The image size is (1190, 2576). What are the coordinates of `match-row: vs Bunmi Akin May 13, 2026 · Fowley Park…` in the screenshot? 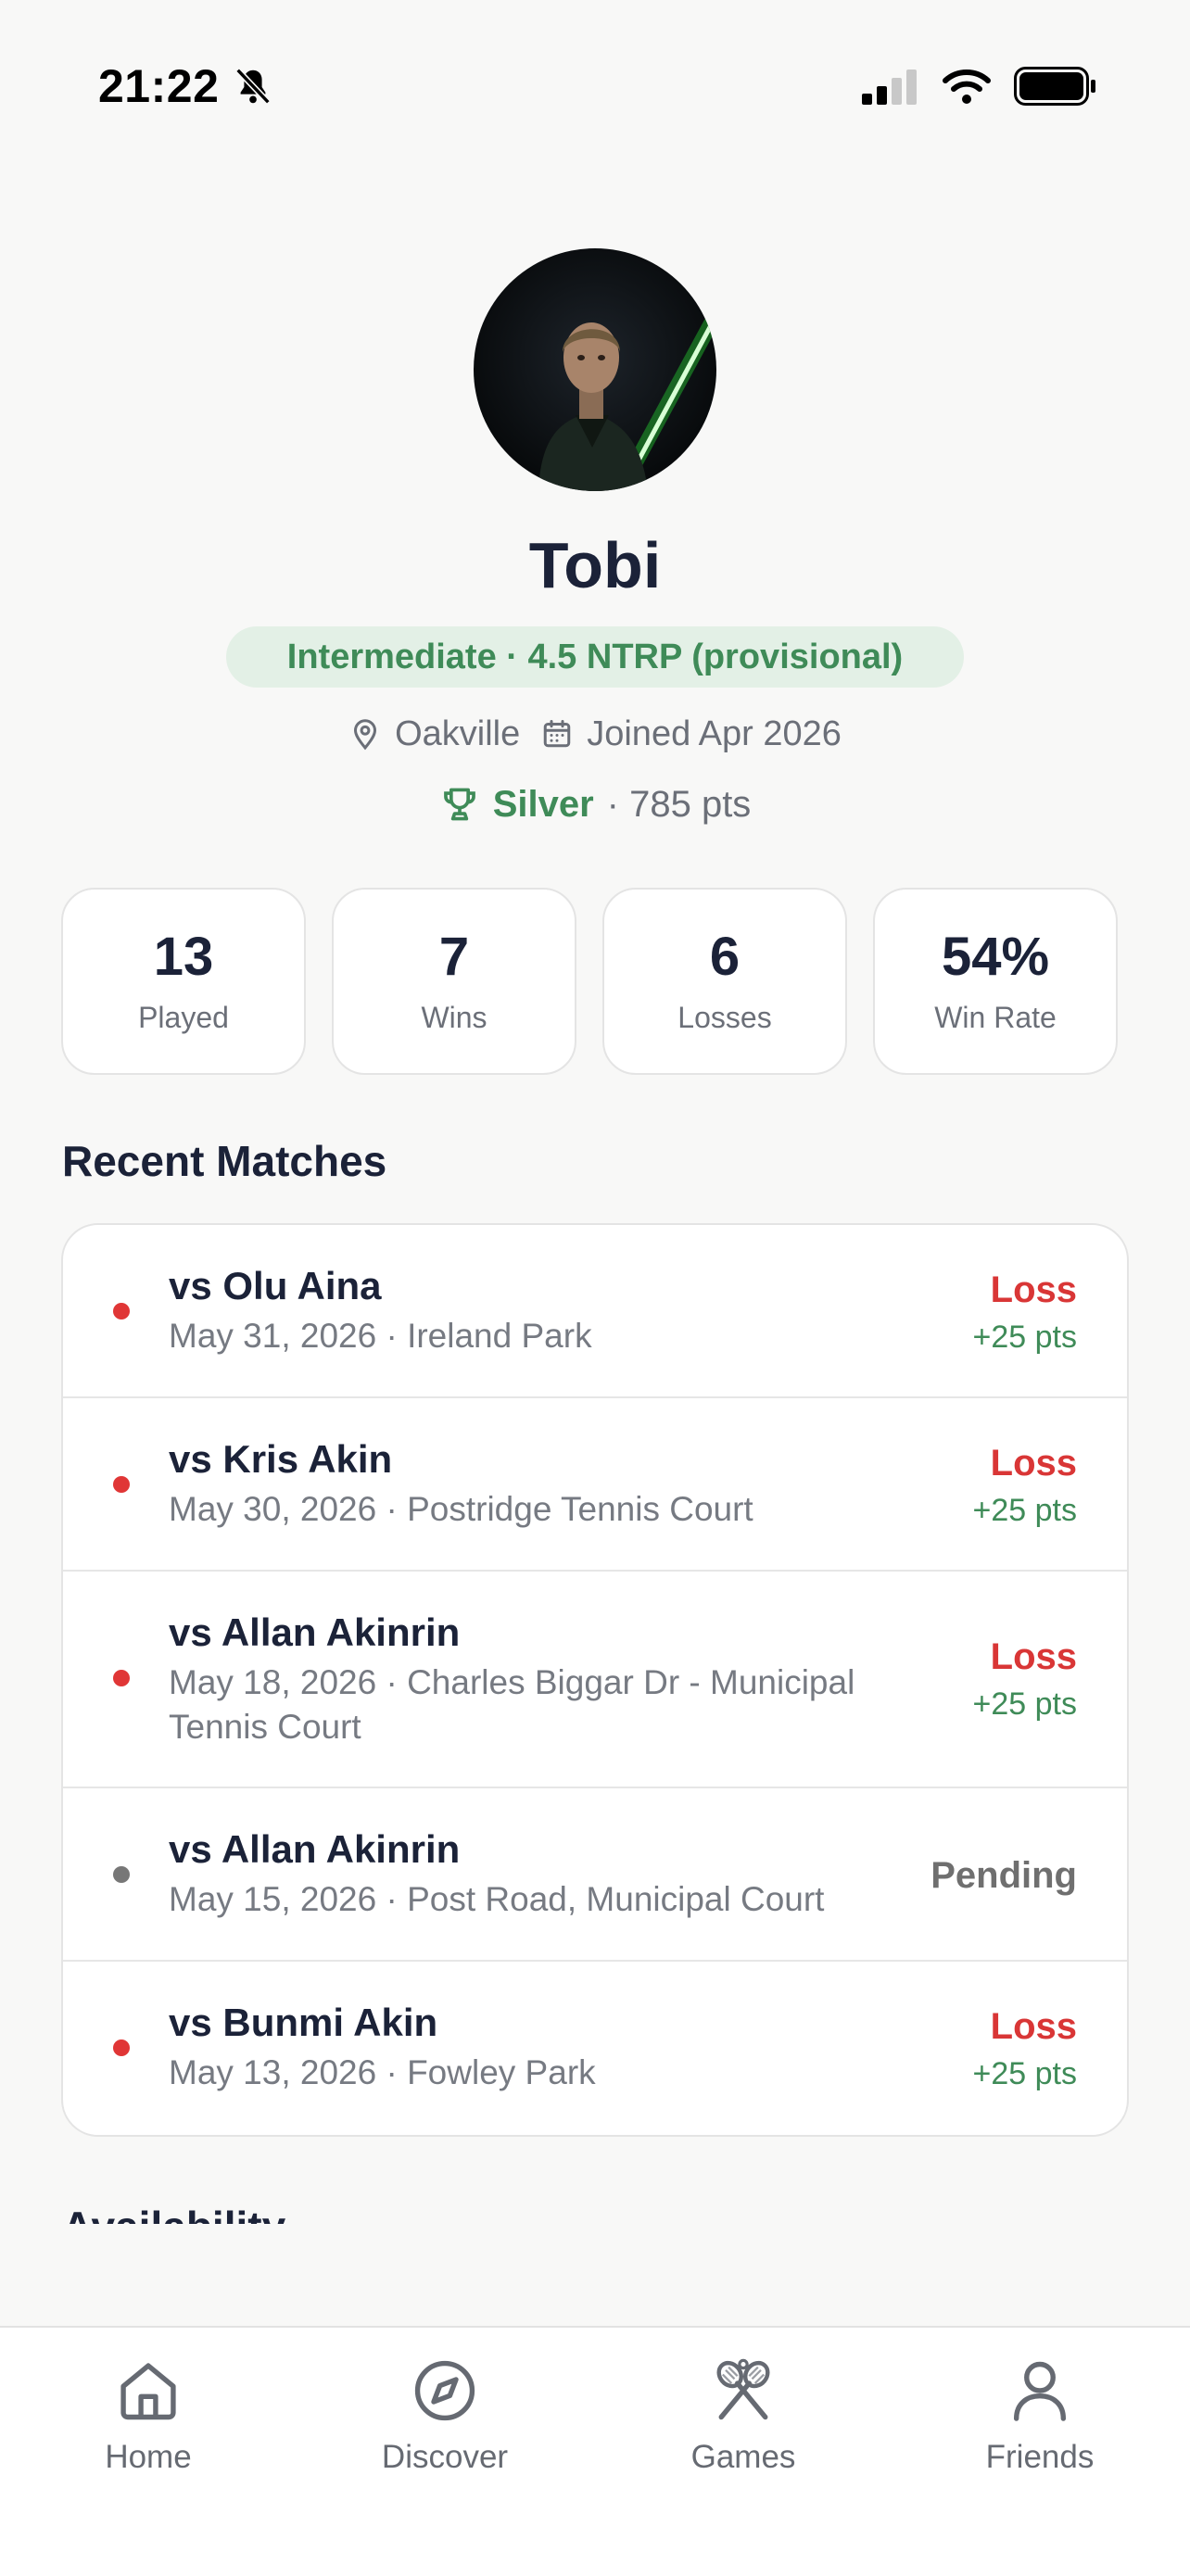 It's located at (595, 2048).